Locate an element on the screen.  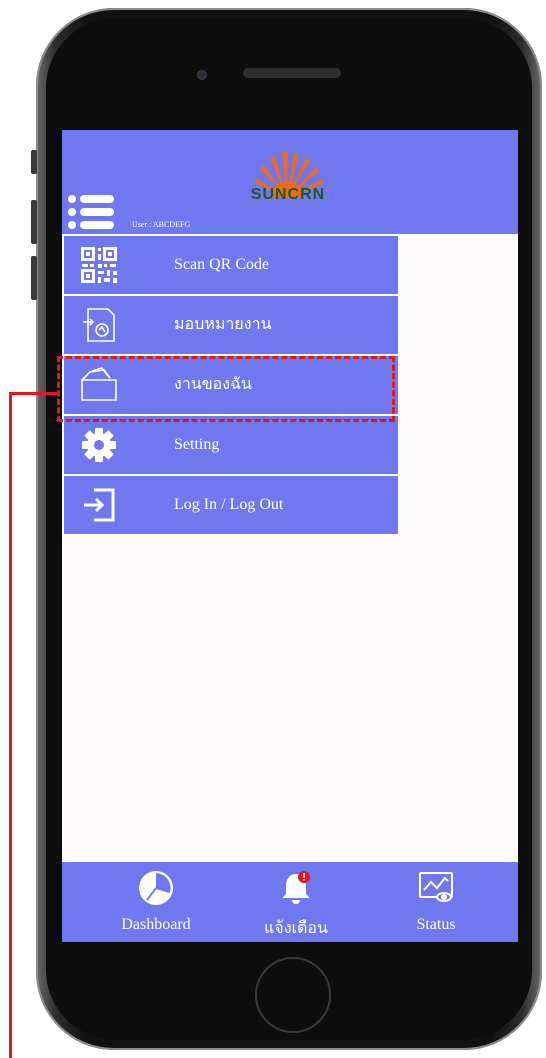
earpiece-speaker is located at coordinates (292, 73).